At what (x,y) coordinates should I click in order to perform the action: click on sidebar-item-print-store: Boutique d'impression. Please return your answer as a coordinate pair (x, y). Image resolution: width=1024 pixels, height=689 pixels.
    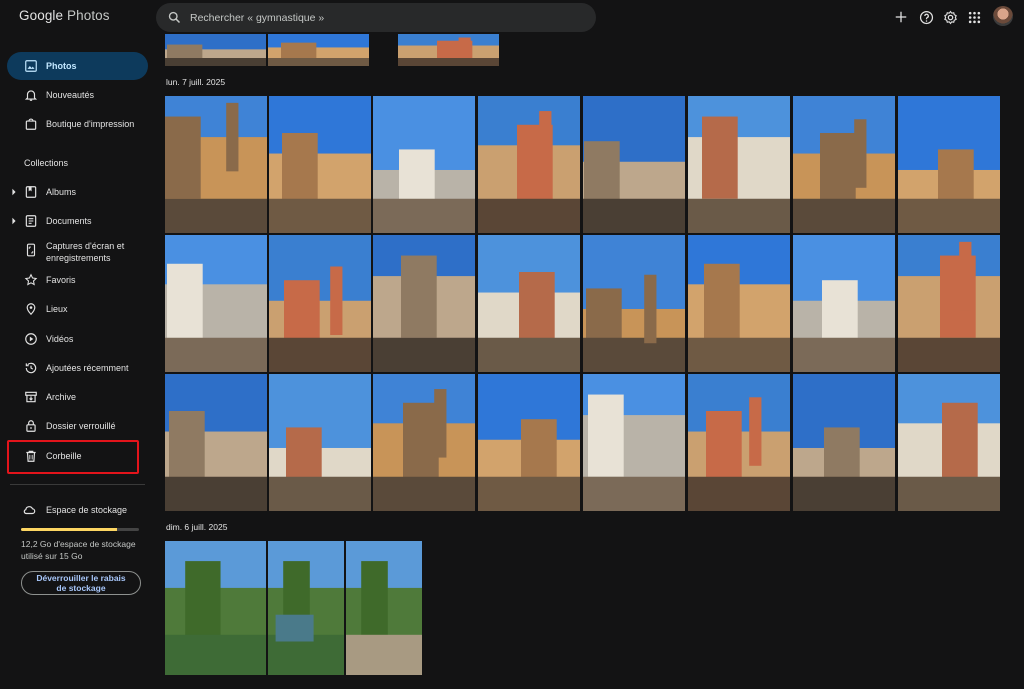
    Looking at the image, I should click on (77, 124).